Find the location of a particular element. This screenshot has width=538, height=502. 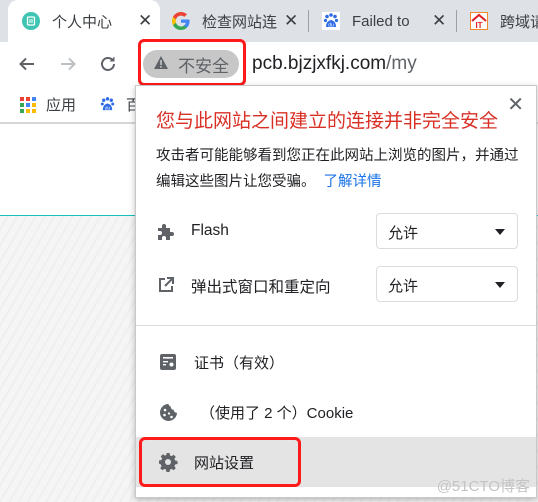

tab-strip: 个人中心 ✕ 检查网站连 ✕ du Failed to ✕ IT 跨域请 is located at coordinates (269, 21).